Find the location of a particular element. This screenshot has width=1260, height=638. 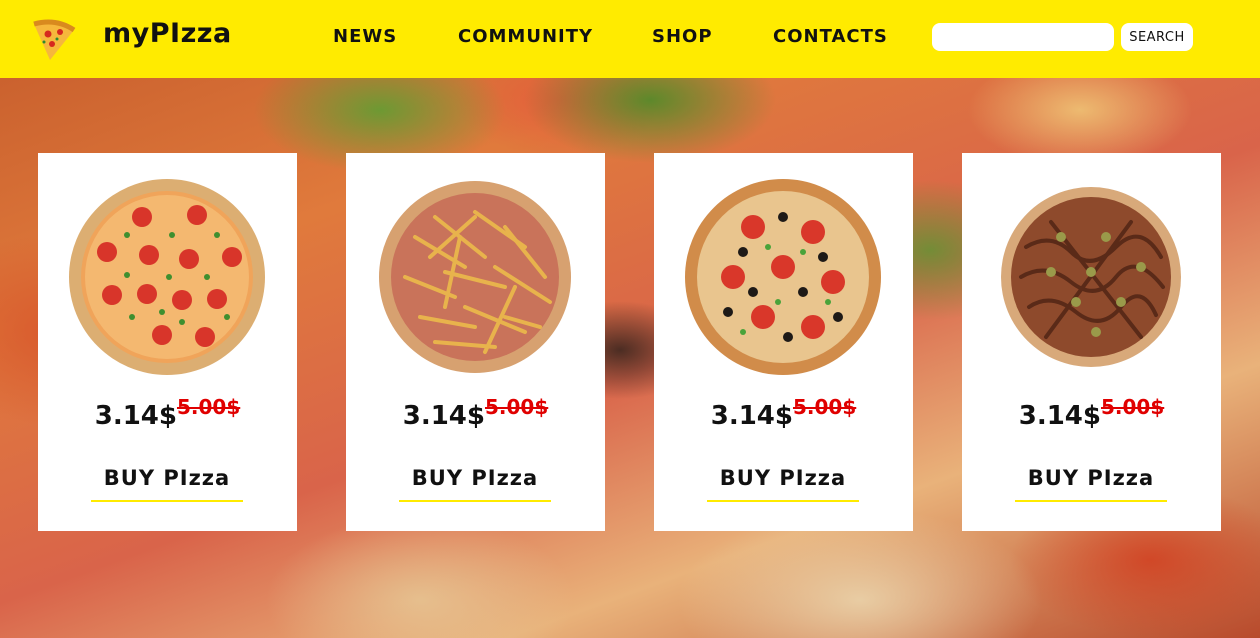

bbq-pizza-icon is located at coordinates (1091, 277).